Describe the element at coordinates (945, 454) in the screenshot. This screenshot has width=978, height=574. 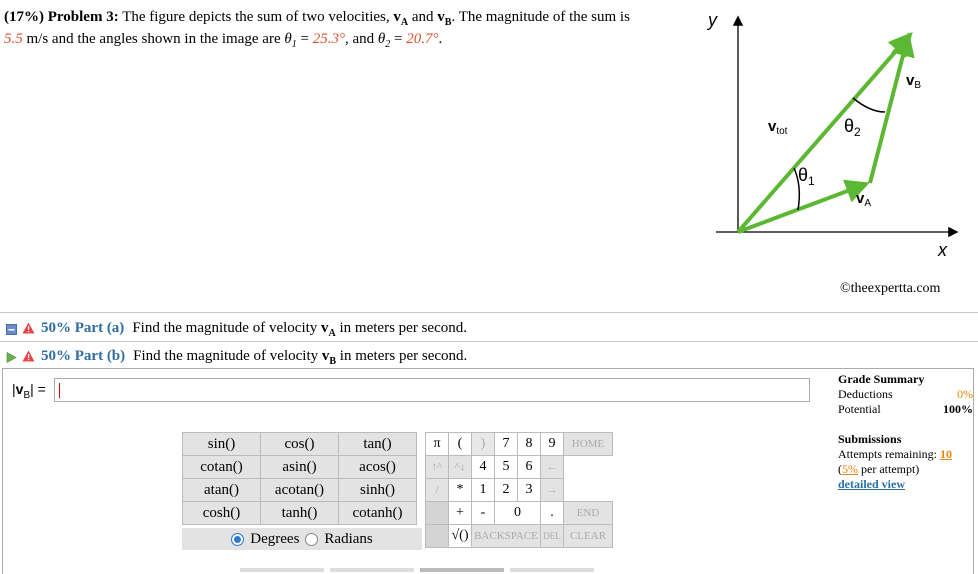
I see `attempts-value: 10` at that location.